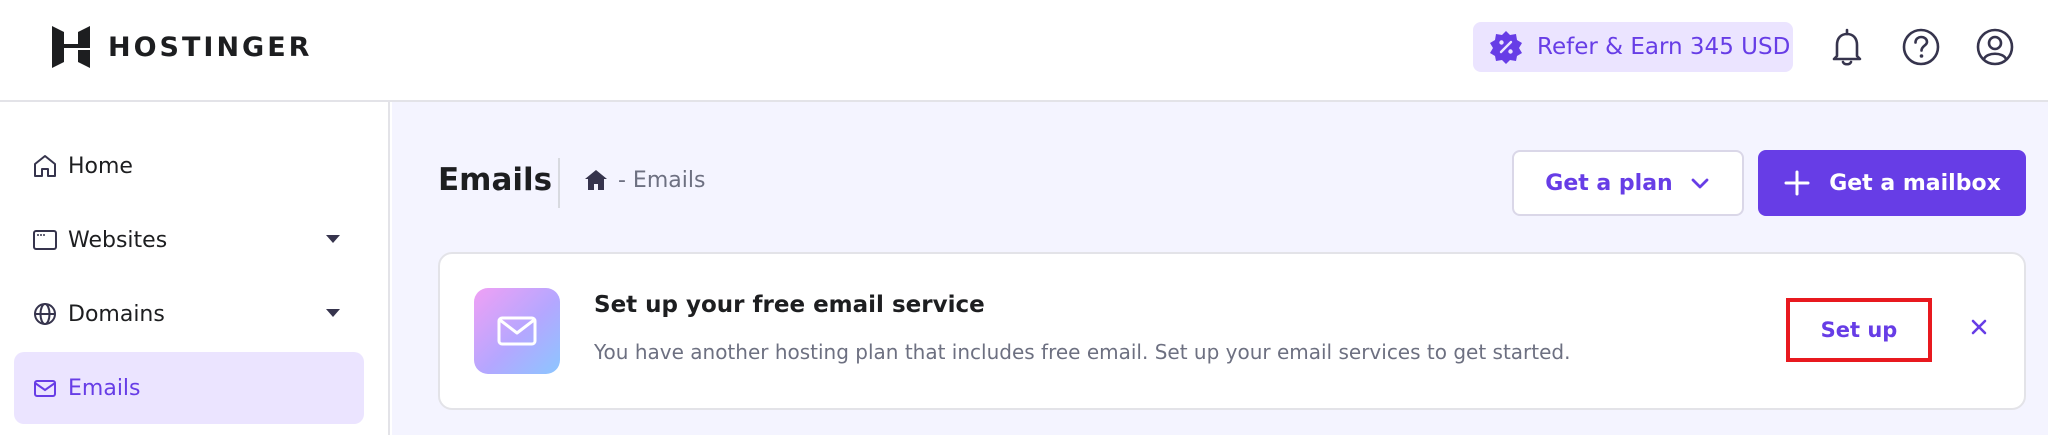 The height and width of the screenshot is (435, 2048). What do you see at coordinates (100, 166) in the screenshot?
I see `sidebar-item-label: Home` at bounding box center [100, 166].